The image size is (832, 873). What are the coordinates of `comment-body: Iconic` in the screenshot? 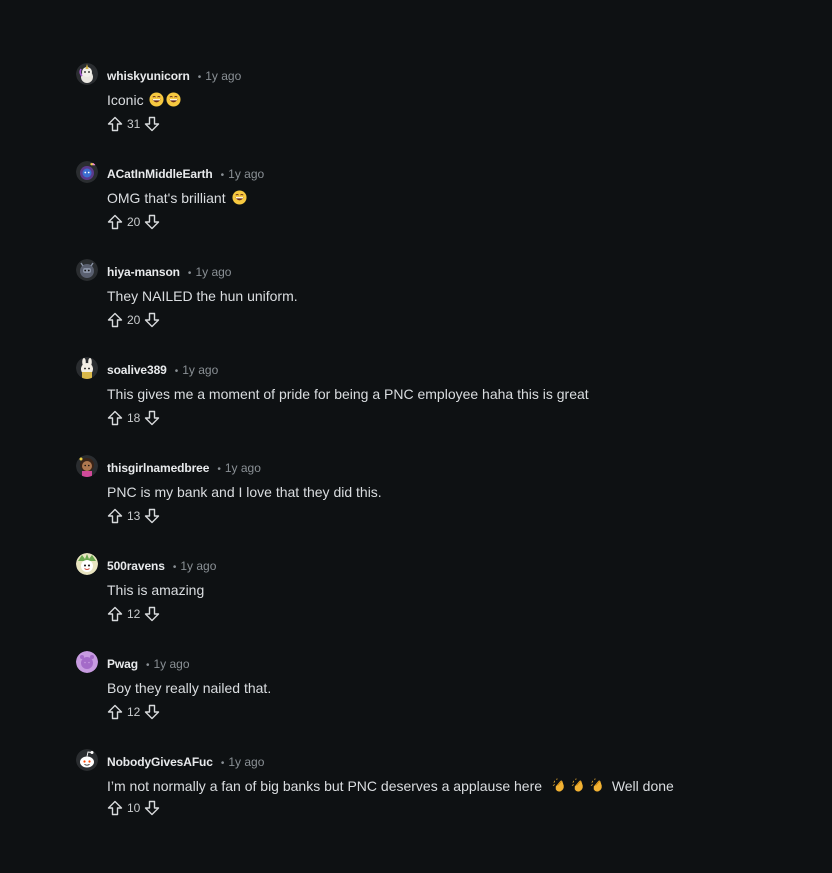 It's located at (144, 100).